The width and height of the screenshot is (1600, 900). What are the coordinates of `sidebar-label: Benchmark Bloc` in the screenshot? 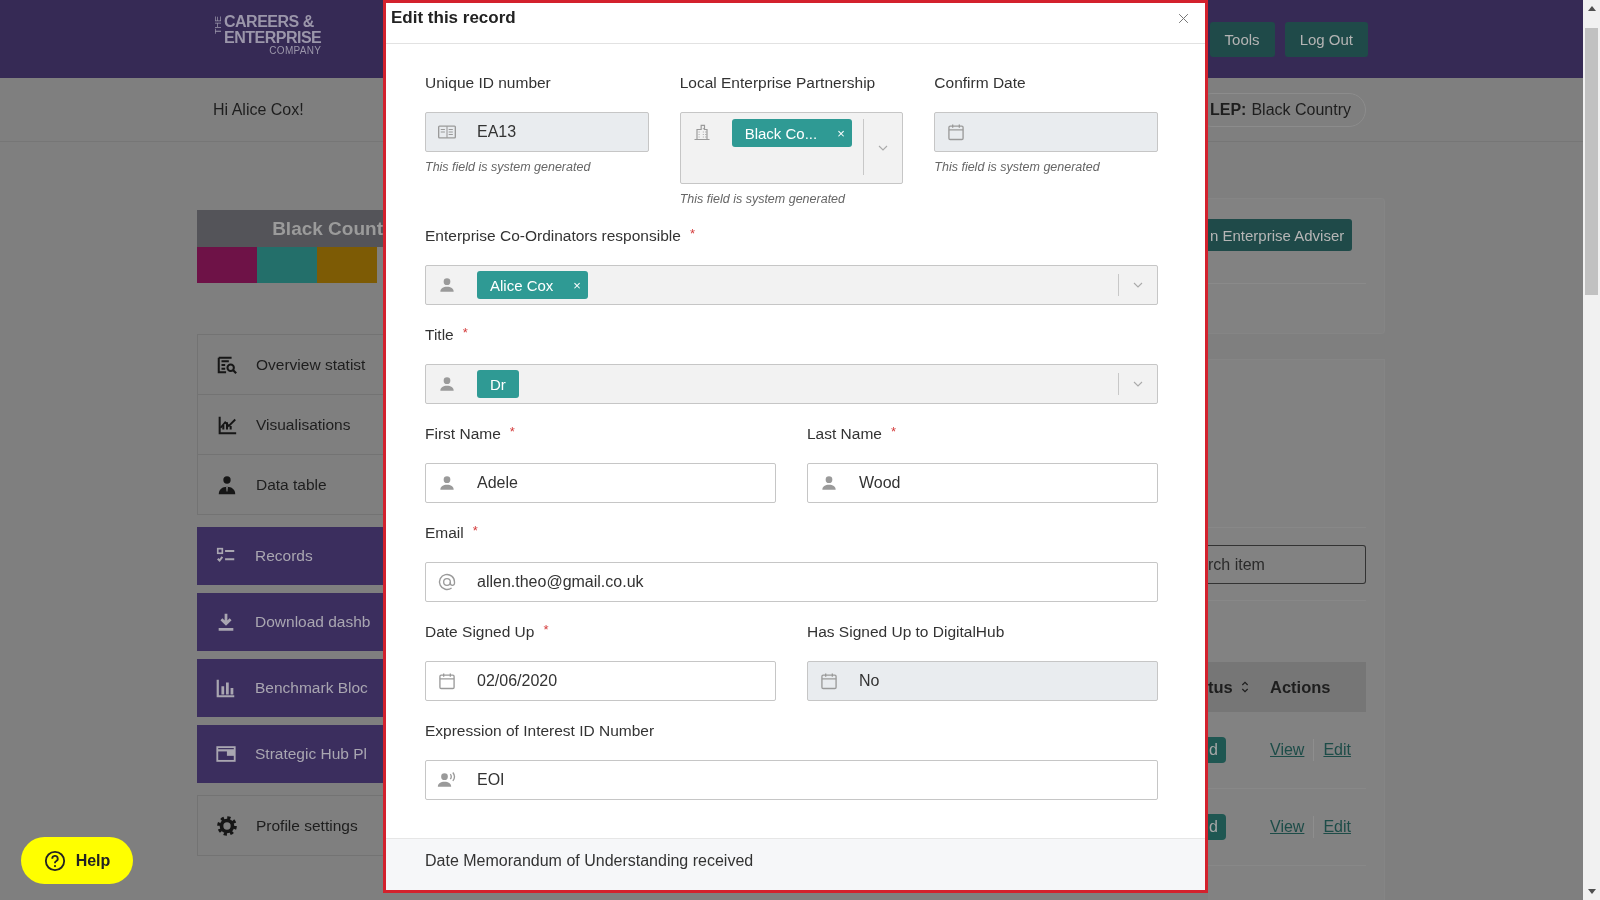 It's located at (311, 688).